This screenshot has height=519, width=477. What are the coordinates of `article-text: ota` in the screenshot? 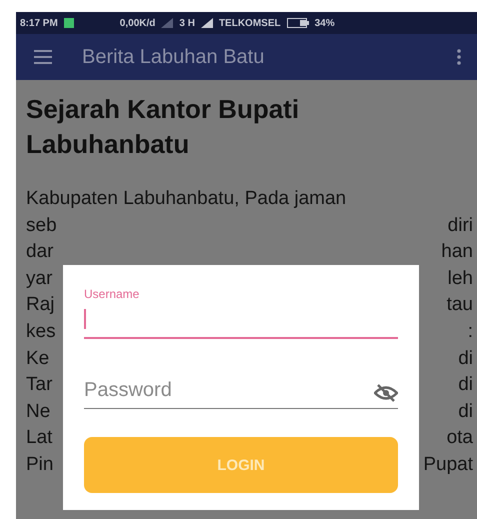 It's located at (459, 438).